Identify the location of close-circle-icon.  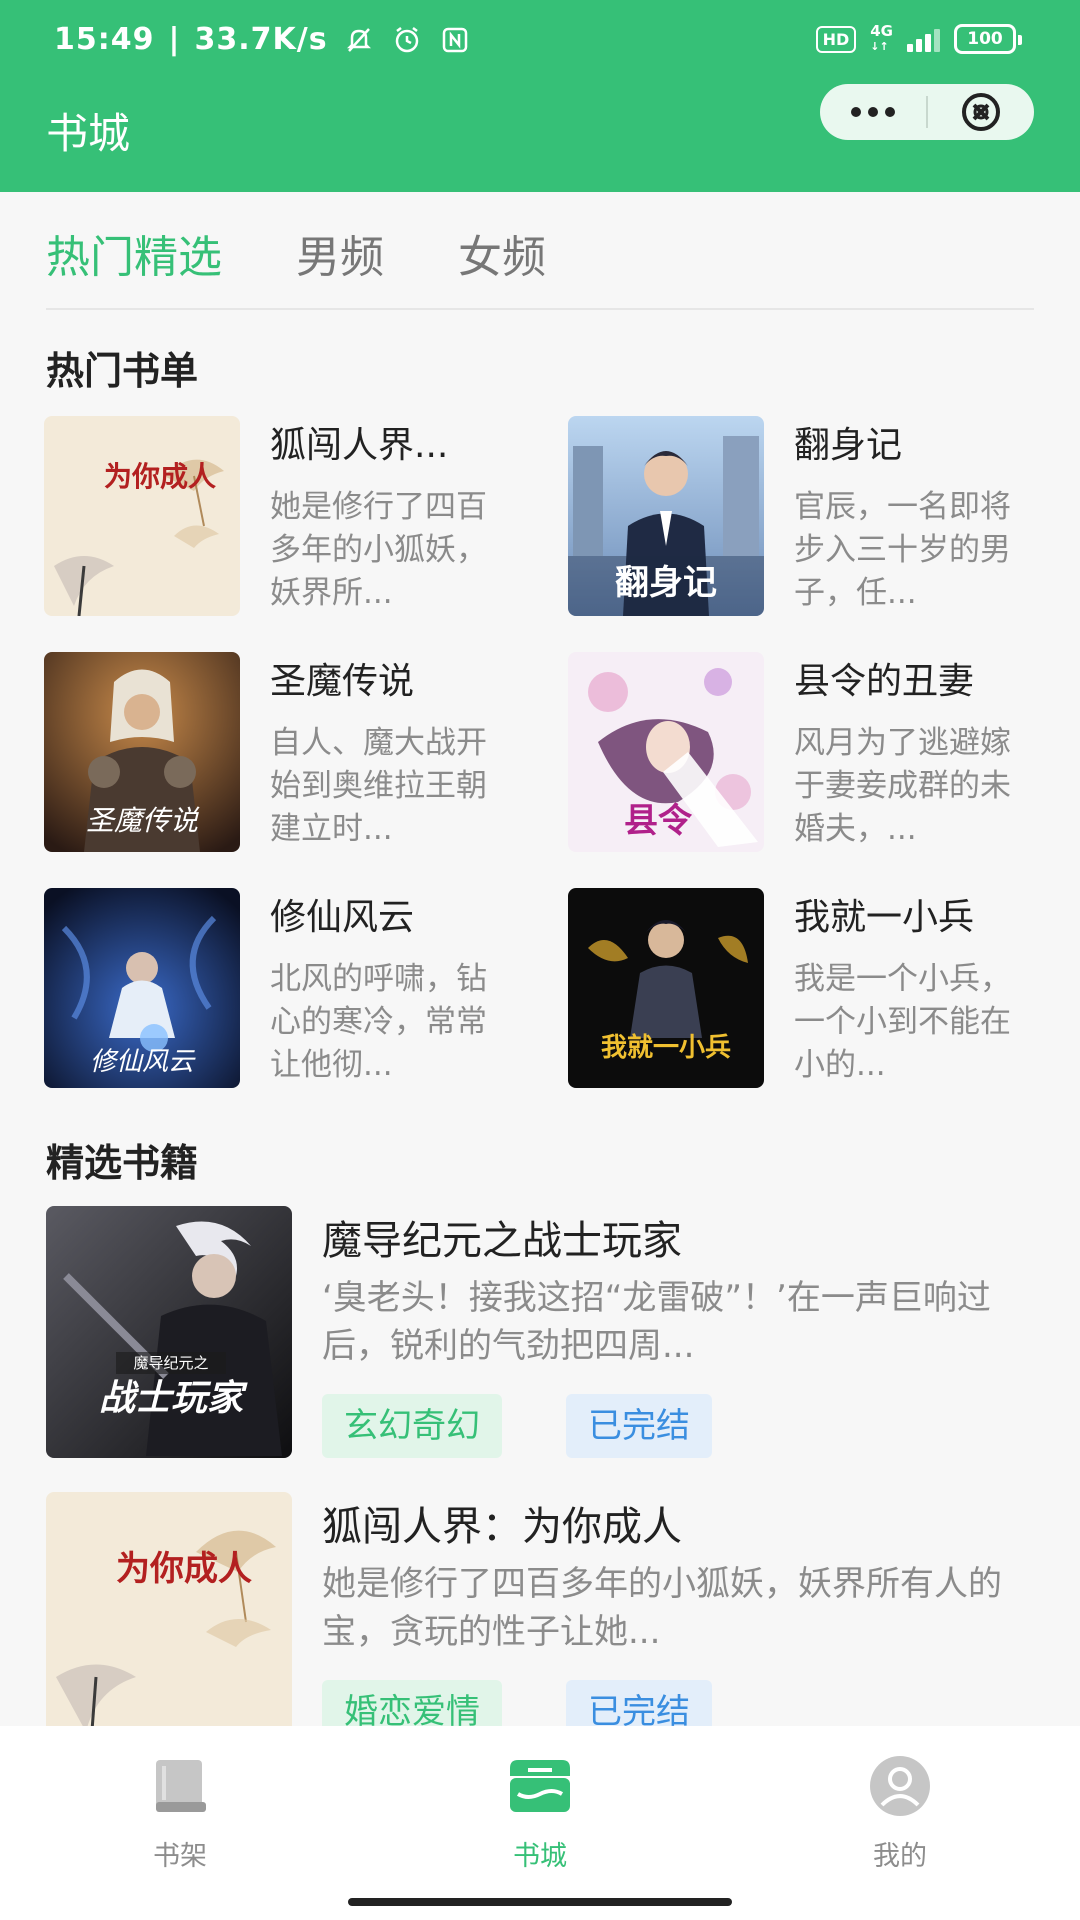
(981, 112).